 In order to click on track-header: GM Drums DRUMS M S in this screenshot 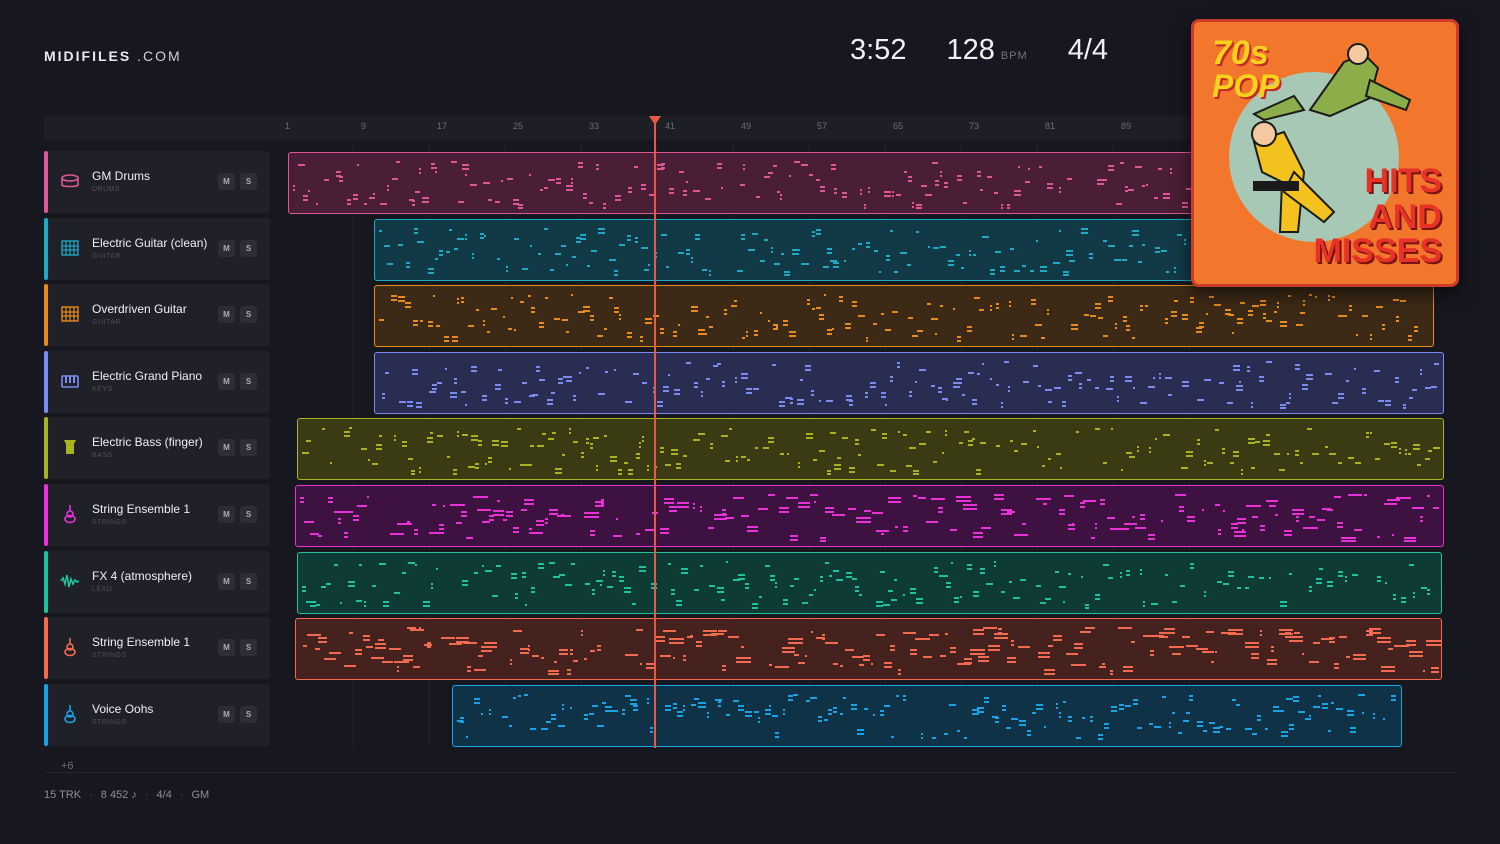, I will do `click(157, 182)`.